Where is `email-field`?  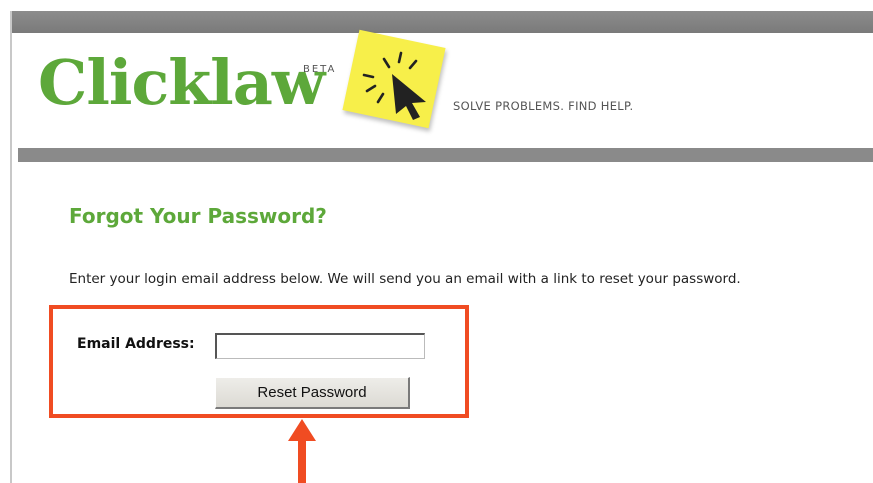 email-field is located at coordinates (320, 346).